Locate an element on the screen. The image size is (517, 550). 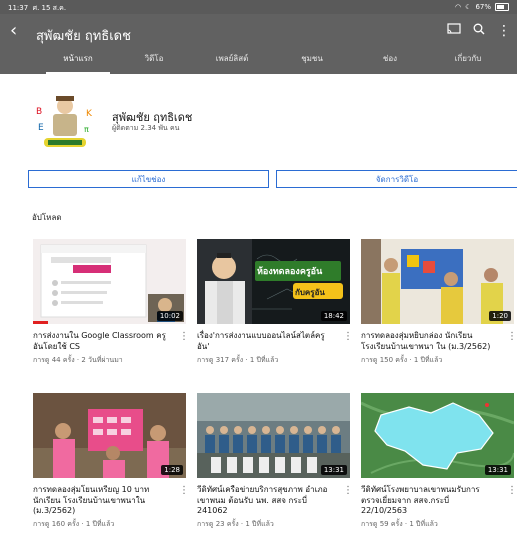
video-meta: การดู 59 ครั้ง · 1 ปีที่แล้ว is located at coordinates (399, 524).